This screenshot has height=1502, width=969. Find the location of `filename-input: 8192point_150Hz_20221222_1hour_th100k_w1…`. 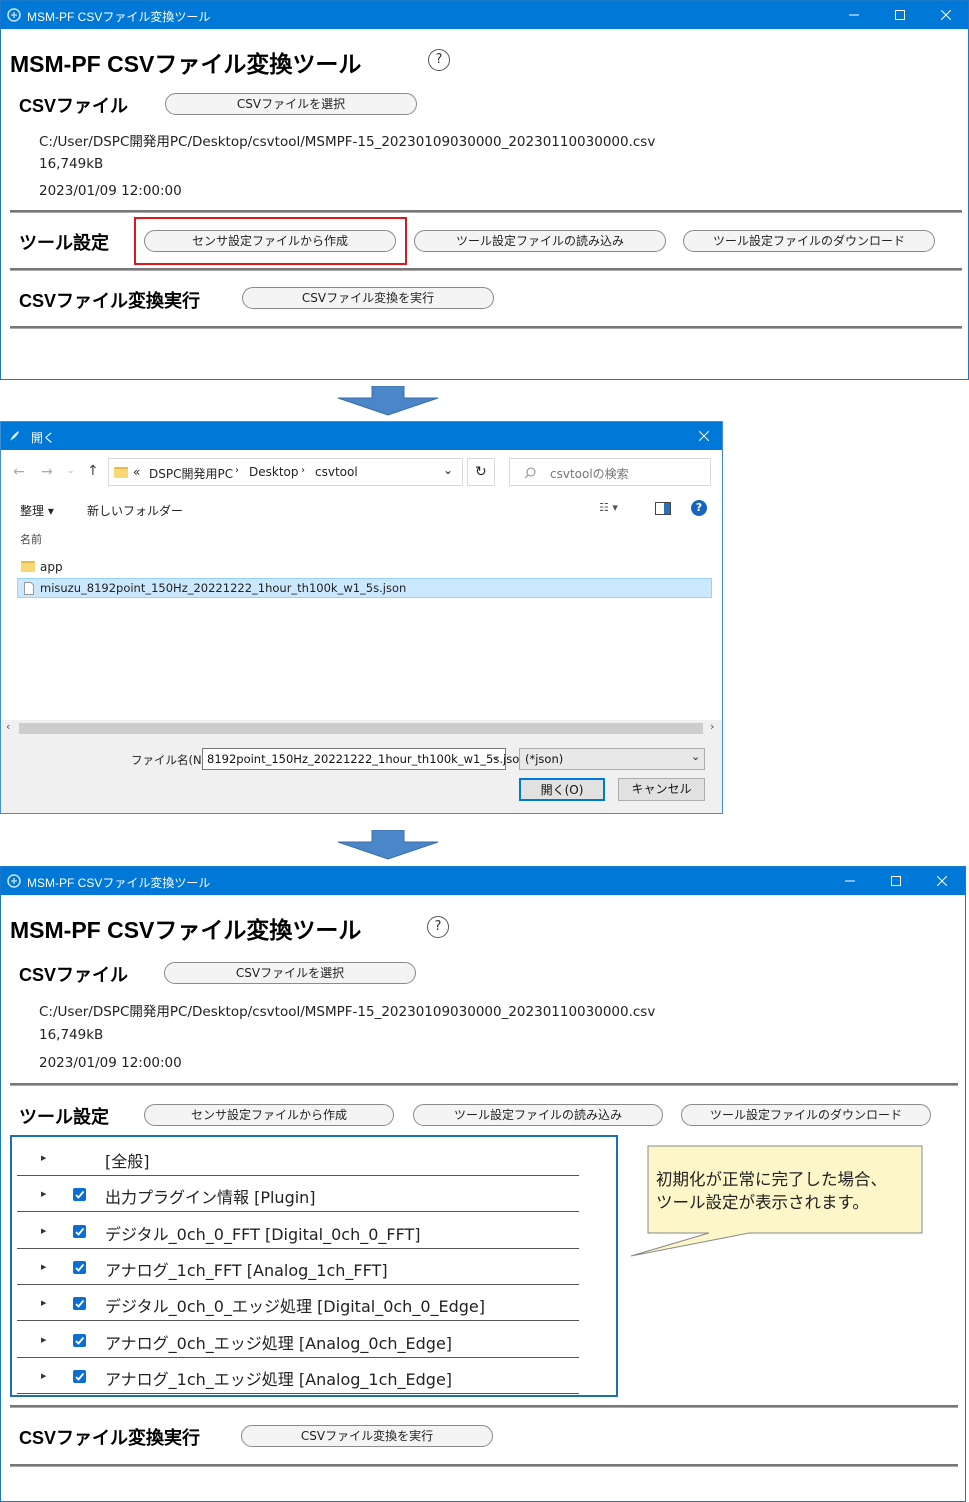

filename-input: 8192point_150Hz_20221222_1hour_th100k_w1… is located at coordinates (364, 759).